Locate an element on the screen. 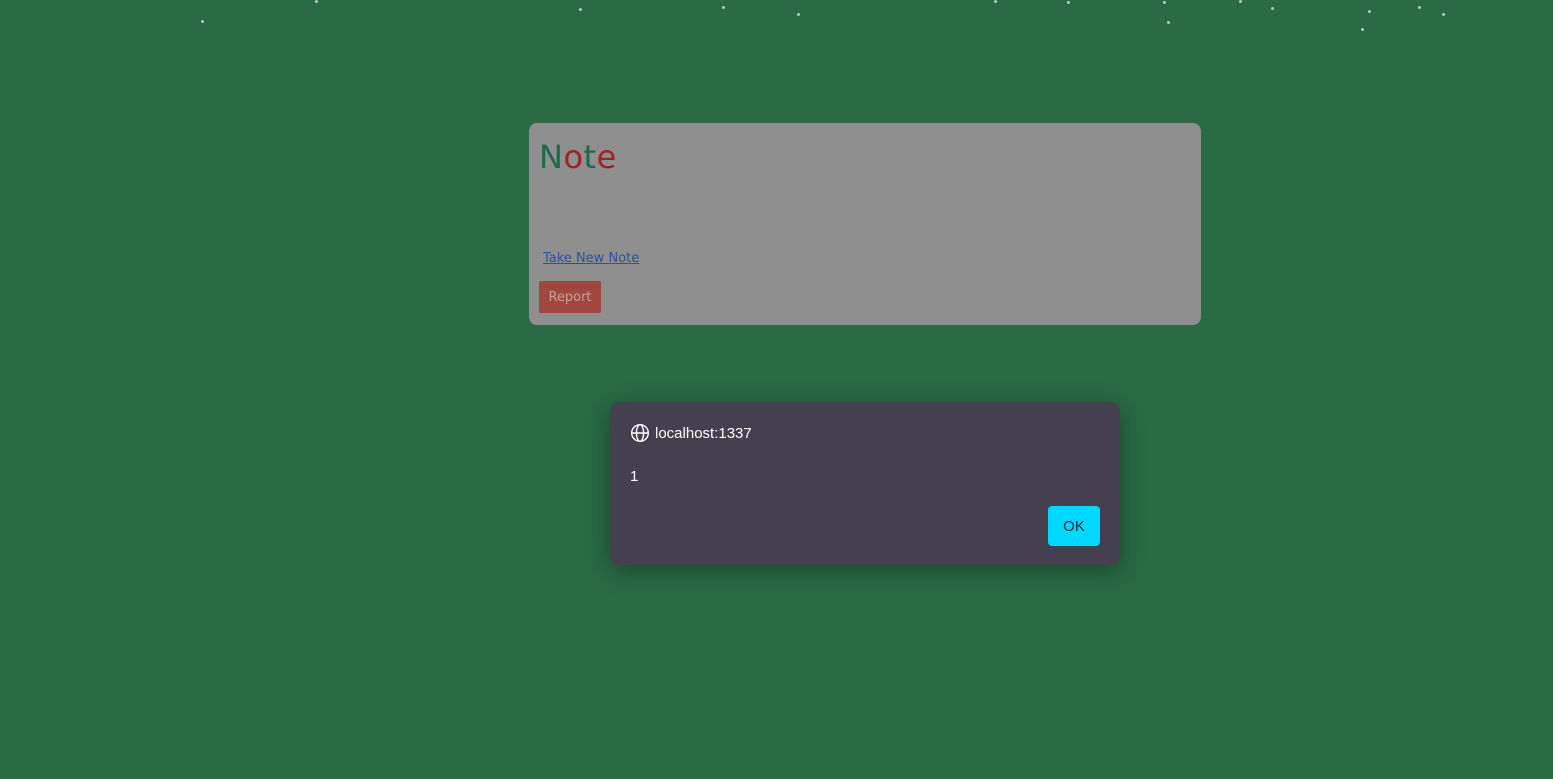 The image size is (1553, 779). dialog-origin: localhost:1337 is located at coordinates (703, 433).